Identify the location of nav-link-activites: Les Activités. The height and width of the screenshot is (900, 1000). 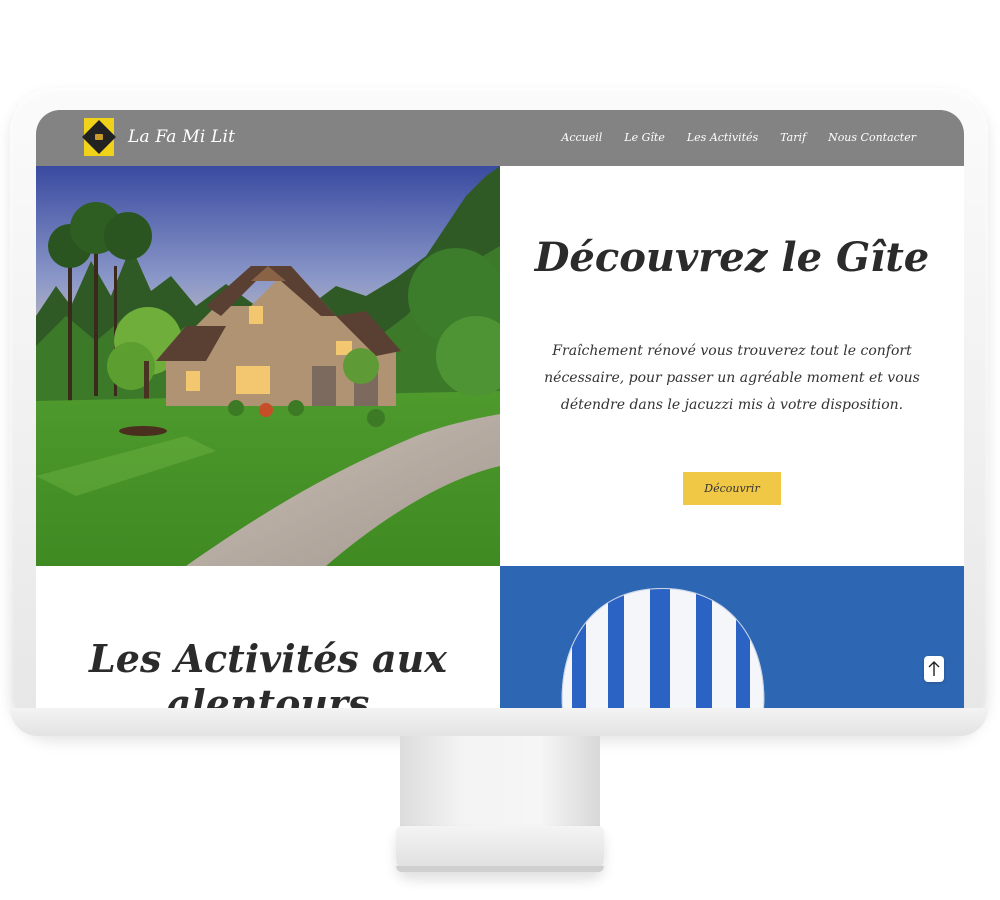
(722, 137).